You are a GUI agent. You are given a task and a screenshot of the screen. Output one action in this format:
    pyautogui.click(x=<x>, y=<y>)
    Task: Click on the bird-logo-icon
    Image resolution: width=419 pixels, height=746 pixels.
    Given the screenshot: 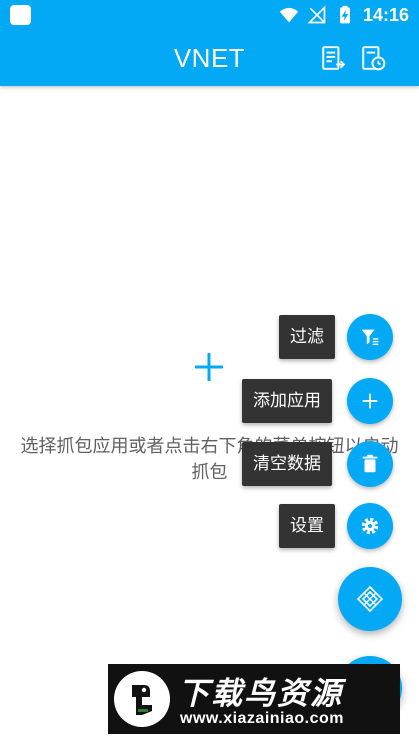 What is the action you would take?
    pyautogui.click(x=142, y=700)
    